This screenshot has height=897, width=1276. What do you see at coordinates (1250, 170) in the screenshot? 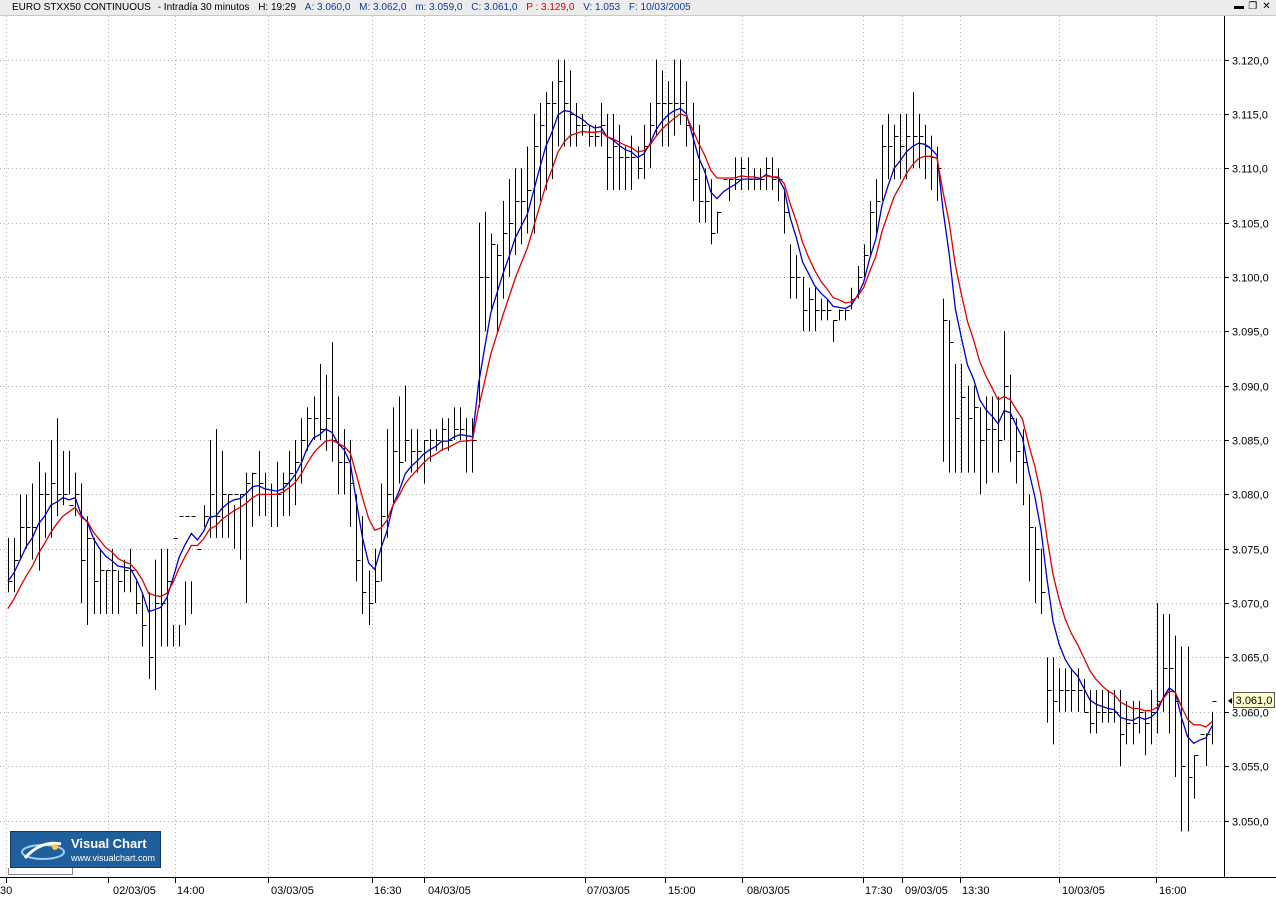
I see `y-tick-label: 3.110,0` at bounding box center [1250, 170].